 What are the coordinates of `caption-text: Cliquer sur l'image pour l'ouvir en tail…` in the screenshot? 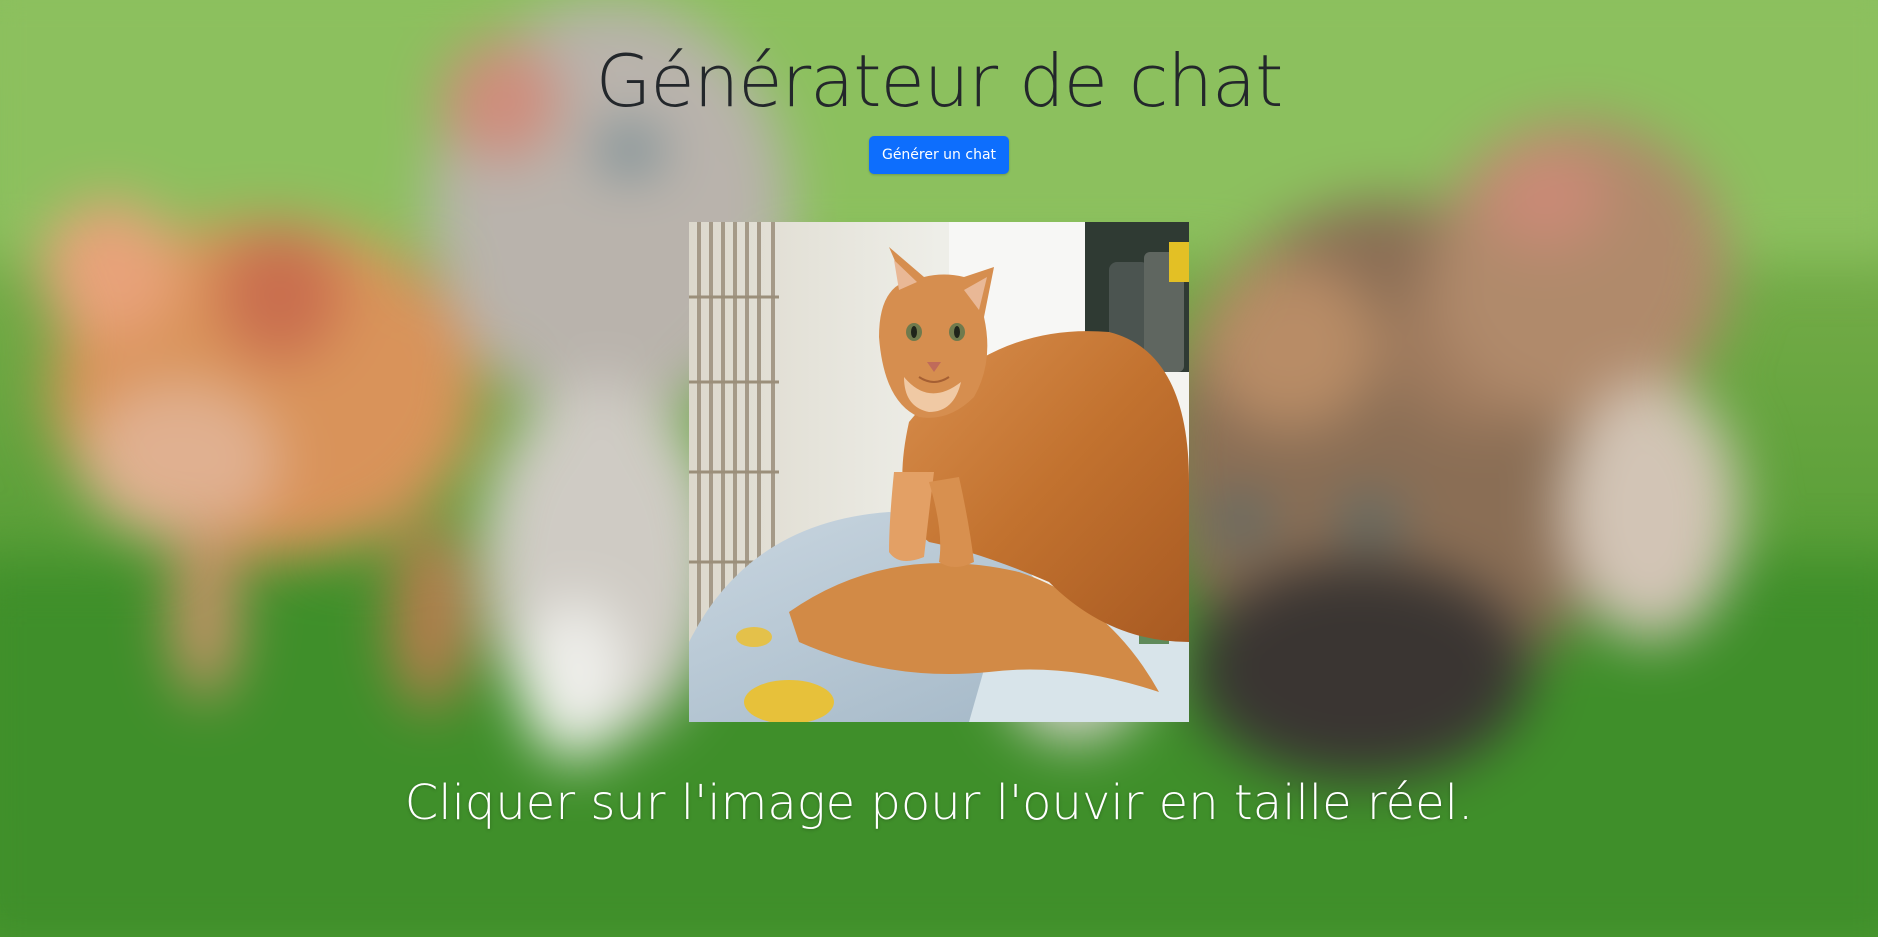 It's located at (939, 803).